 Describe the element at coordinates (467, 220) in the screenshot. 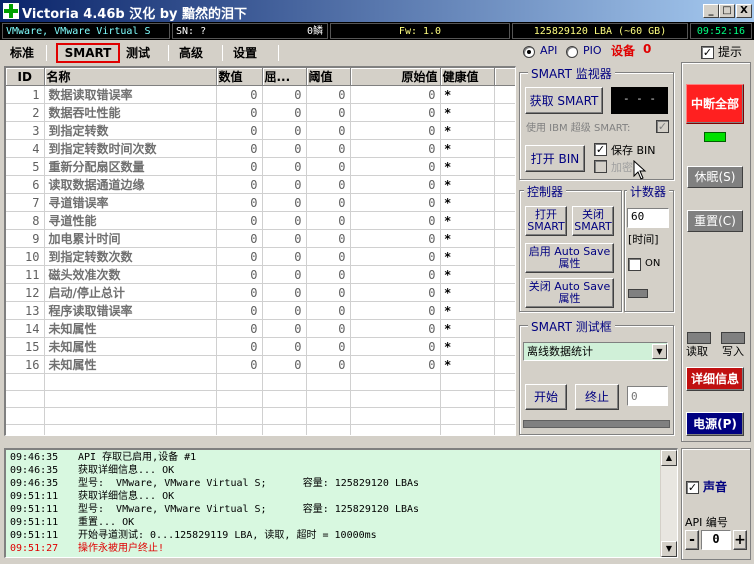

I see `cell-health: *` at that location.